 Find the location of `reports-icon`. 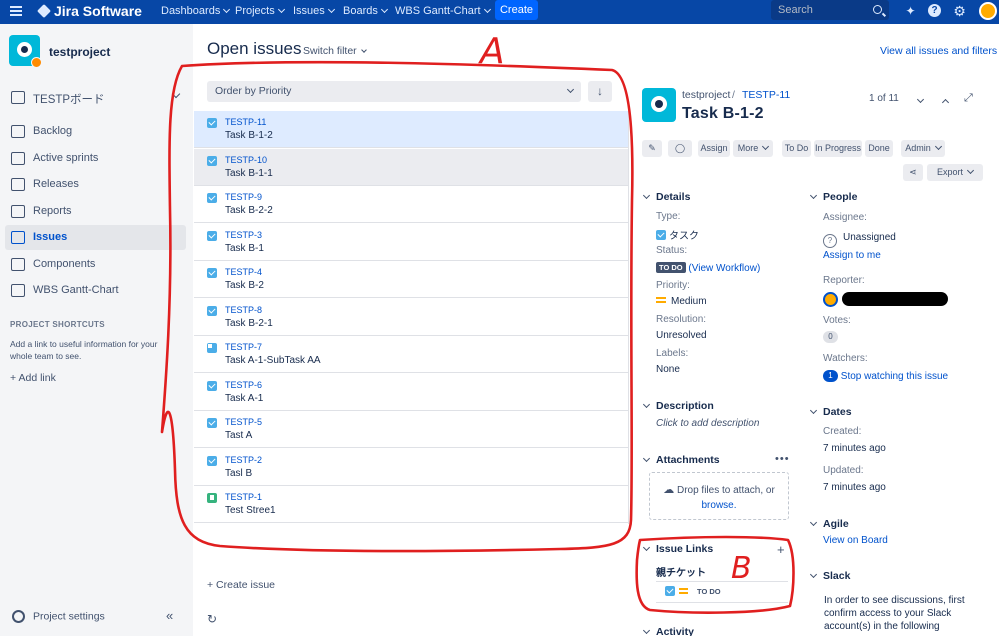

reports-icon is located at coordinates (18, 211).